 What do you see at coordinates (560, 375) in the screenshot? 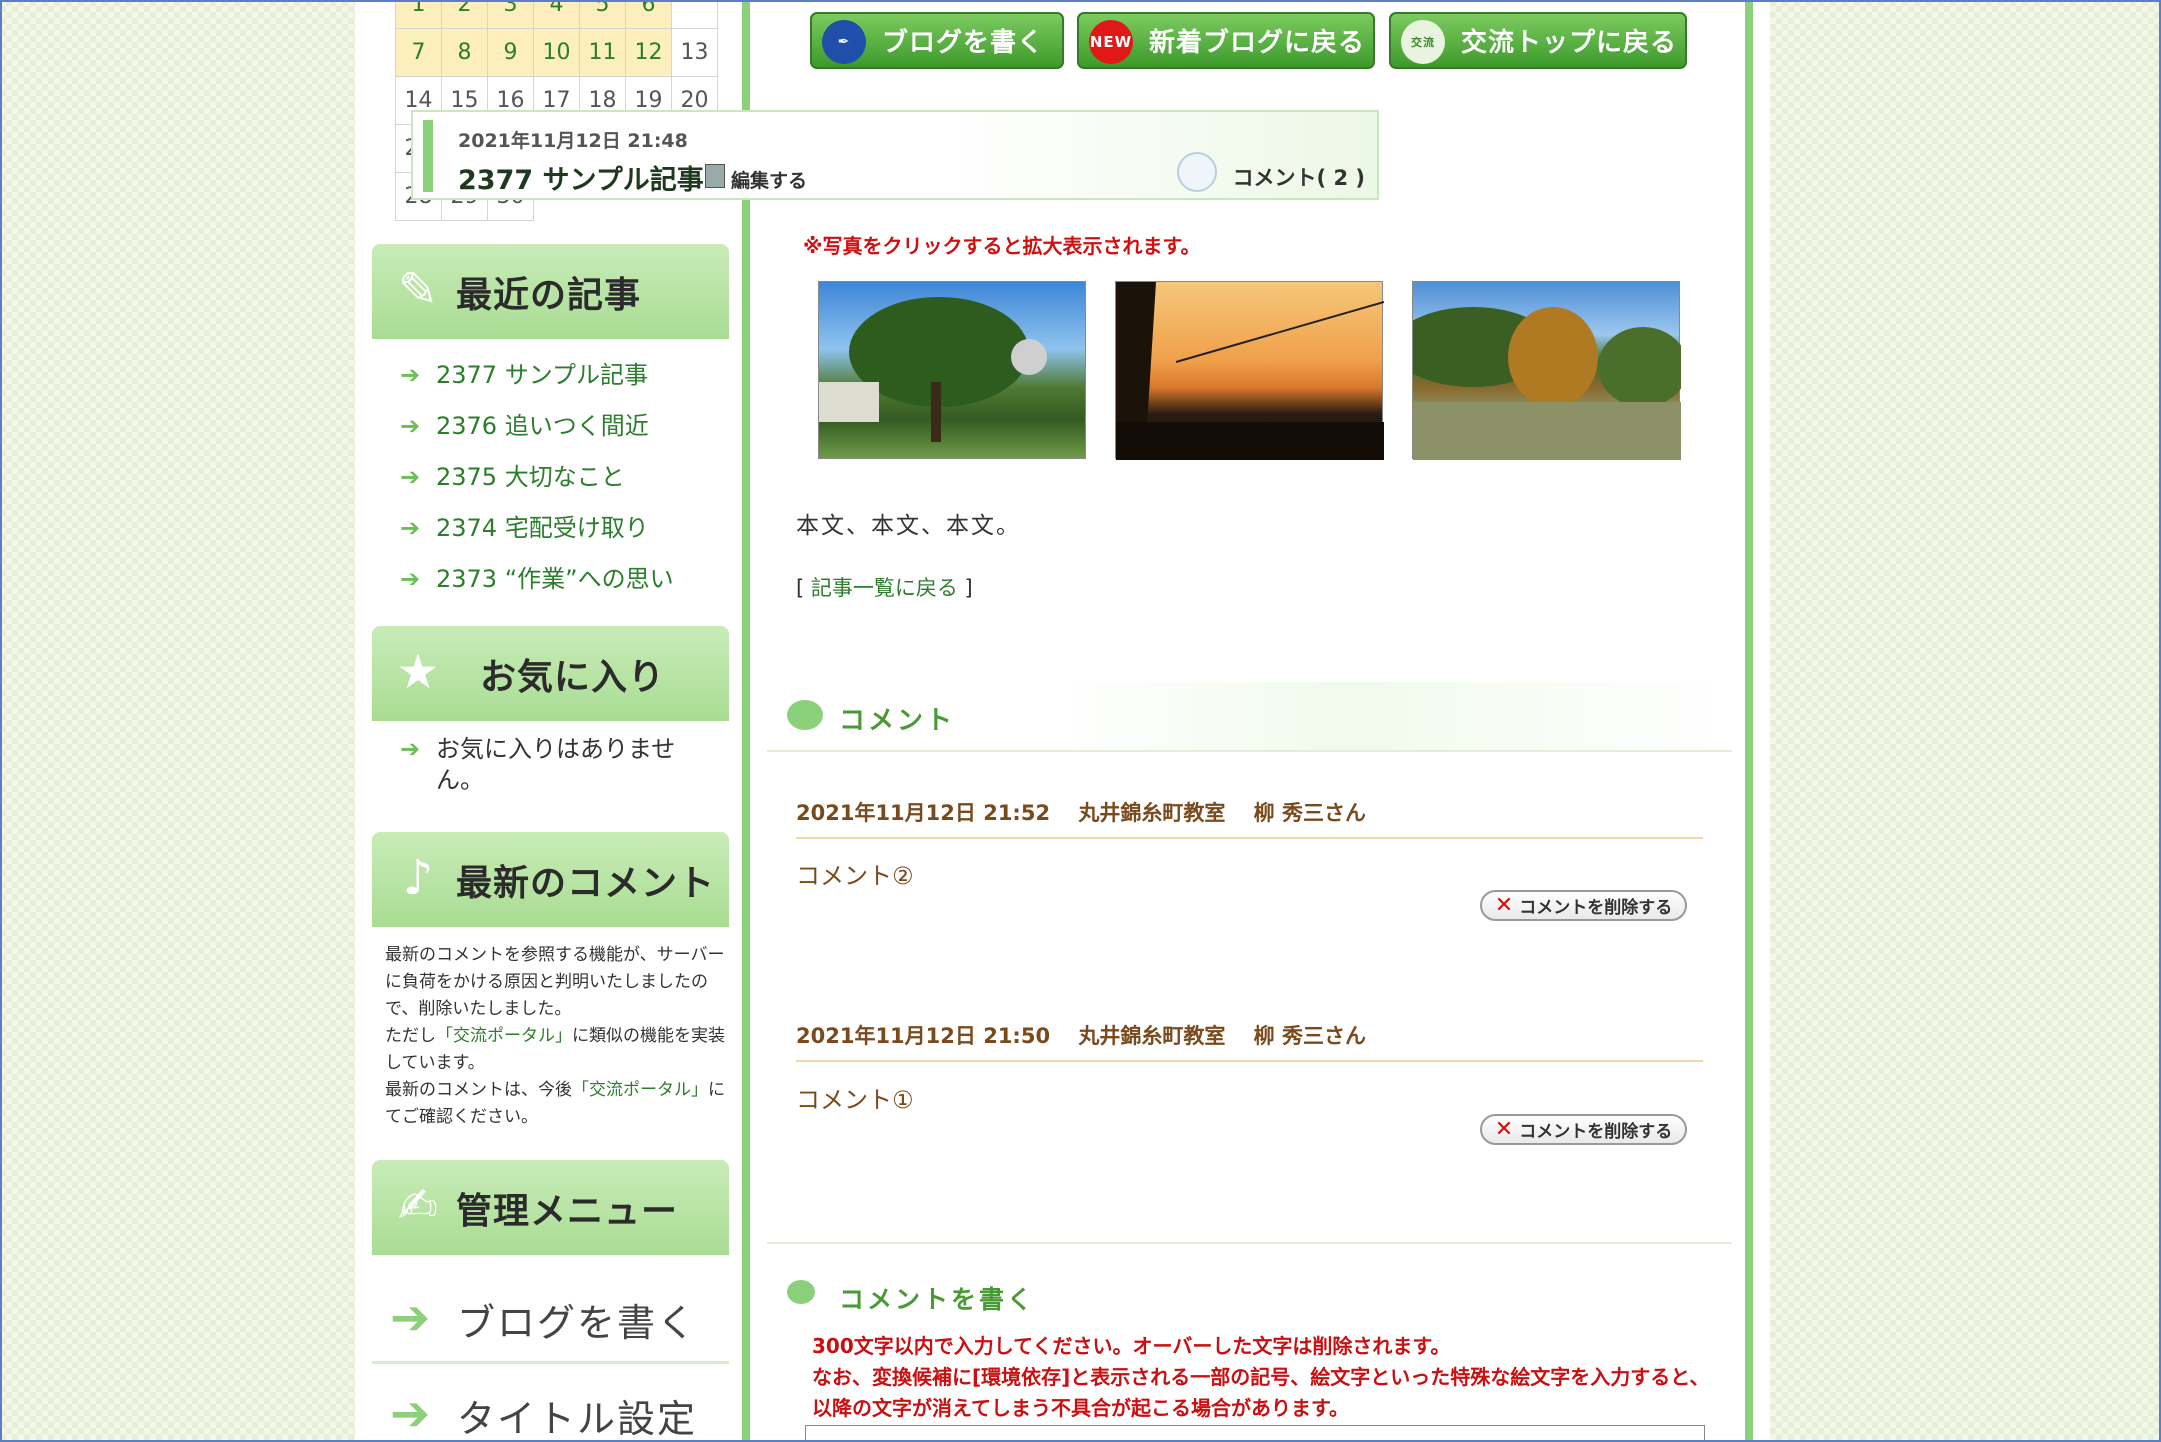
I see `recent-article-item: ➔ 2377 サンプル記事` at bounding box center [560, 375].